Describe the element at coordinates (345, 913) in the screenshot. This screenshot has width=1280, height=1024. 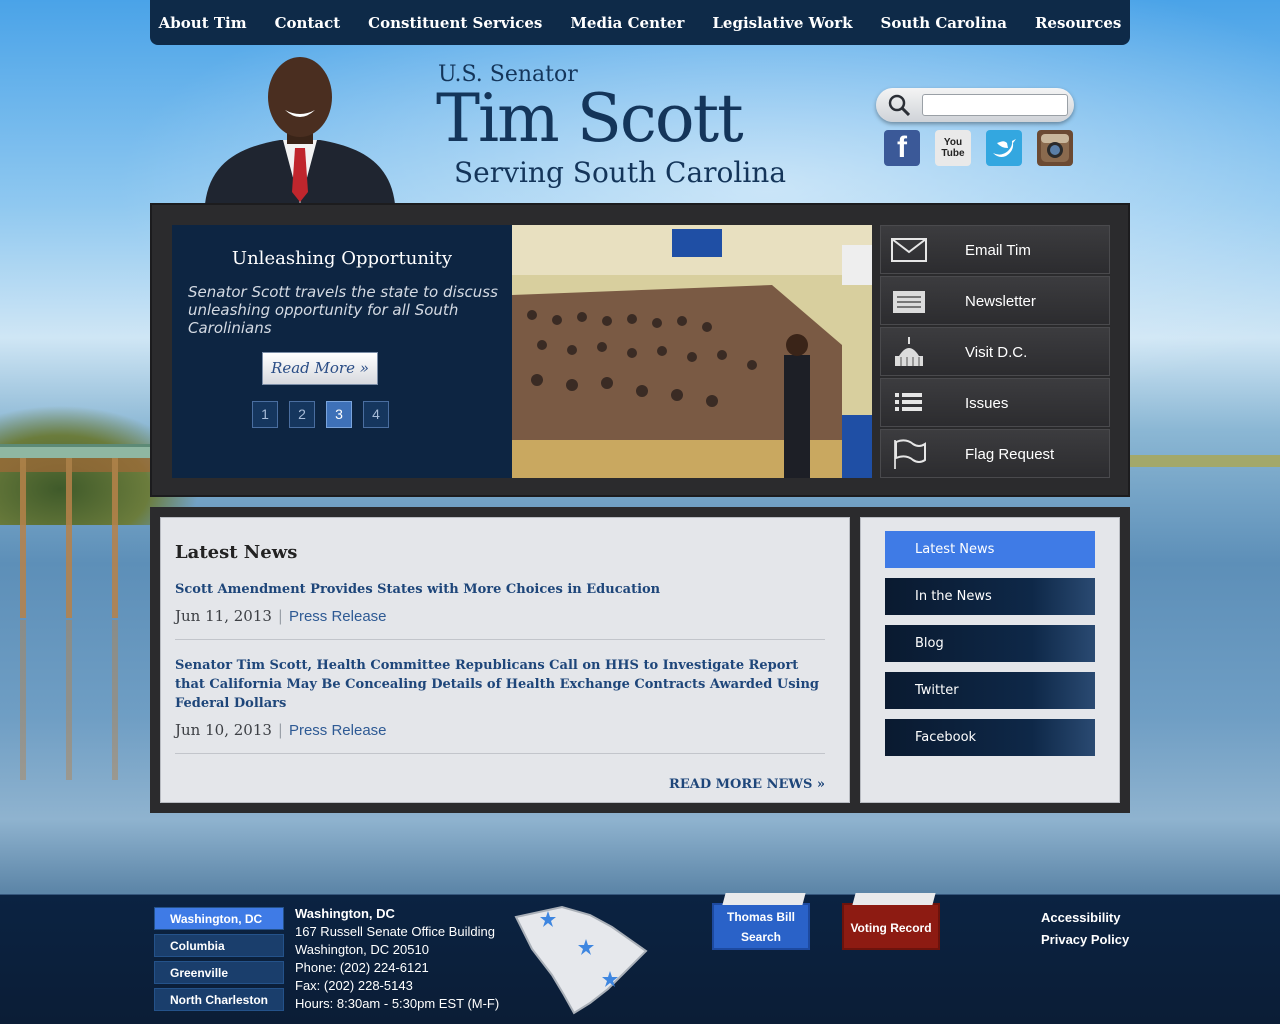
I see `office-name: Washington, DC` at that location.